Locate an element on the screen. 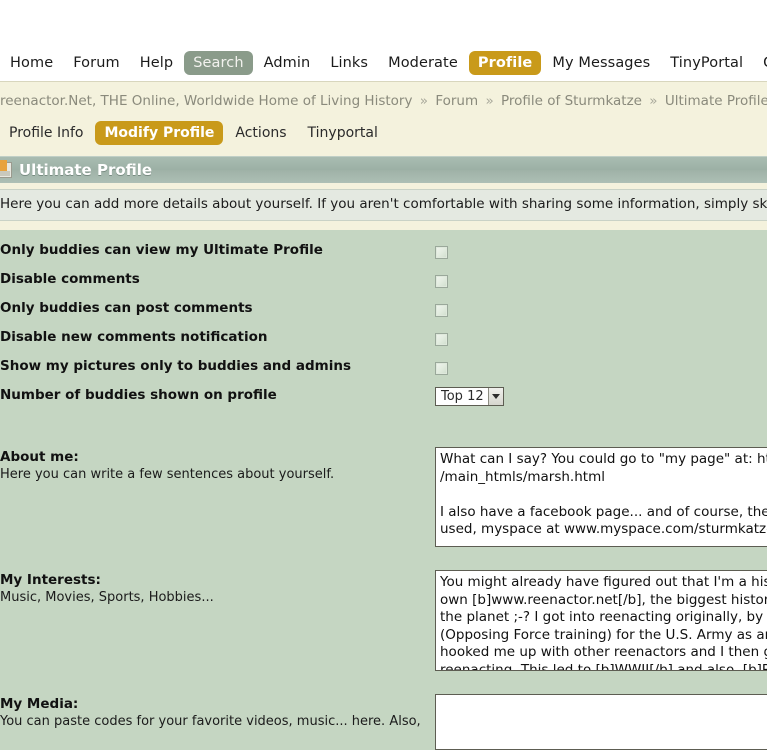 The image size is (767, 750). nav-item-calendar: Calendar is located at coordinates (760, 63).